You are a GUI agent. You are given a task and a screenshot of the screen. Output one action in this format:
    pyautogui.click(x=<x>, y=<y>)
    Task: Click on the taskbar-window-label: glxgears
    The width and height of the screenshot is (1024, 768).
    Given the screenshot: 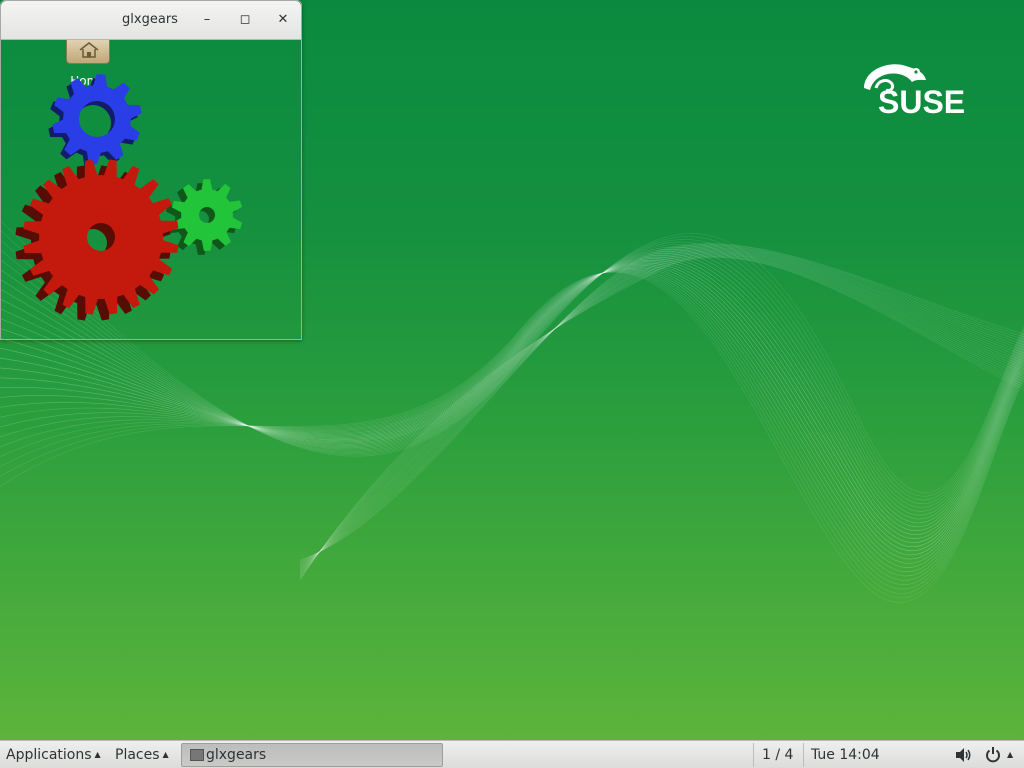 What is the action you would take?
    pyautogui.click(x=236, y=755)
    